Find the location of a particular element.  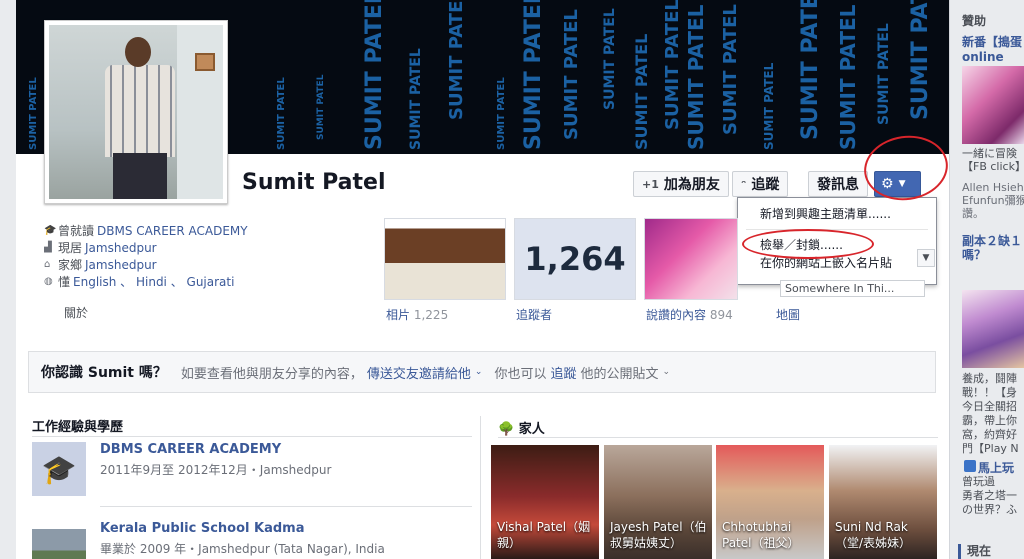

info-label: 曾就讀 is located at coordinates (76, 231).